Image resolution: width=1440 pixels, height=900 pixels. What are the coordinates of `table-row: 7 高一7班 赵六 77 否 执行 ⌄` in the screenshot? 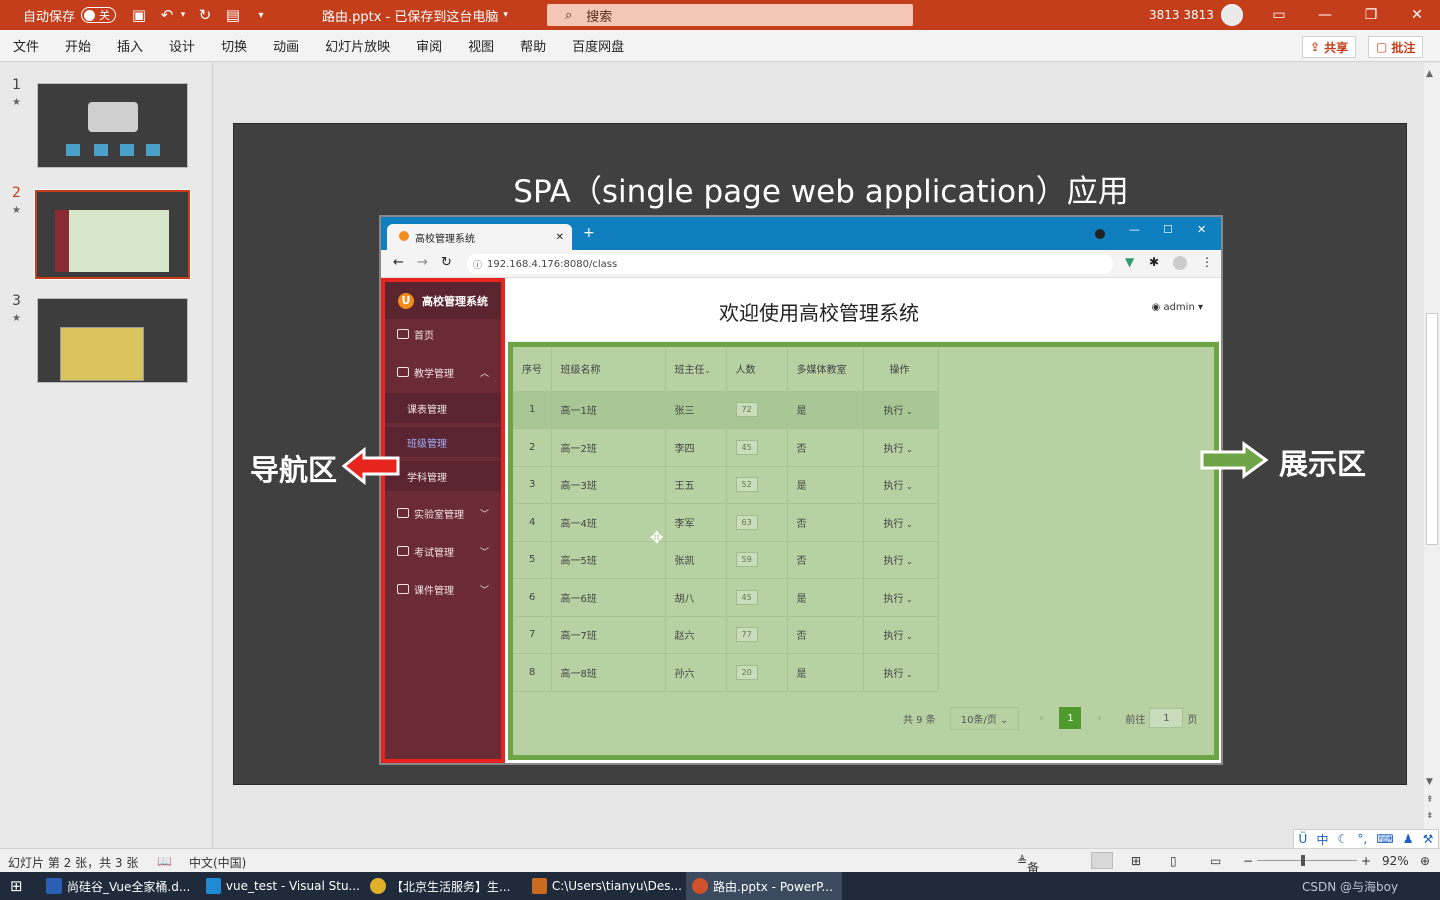 It's located at (726, 635).